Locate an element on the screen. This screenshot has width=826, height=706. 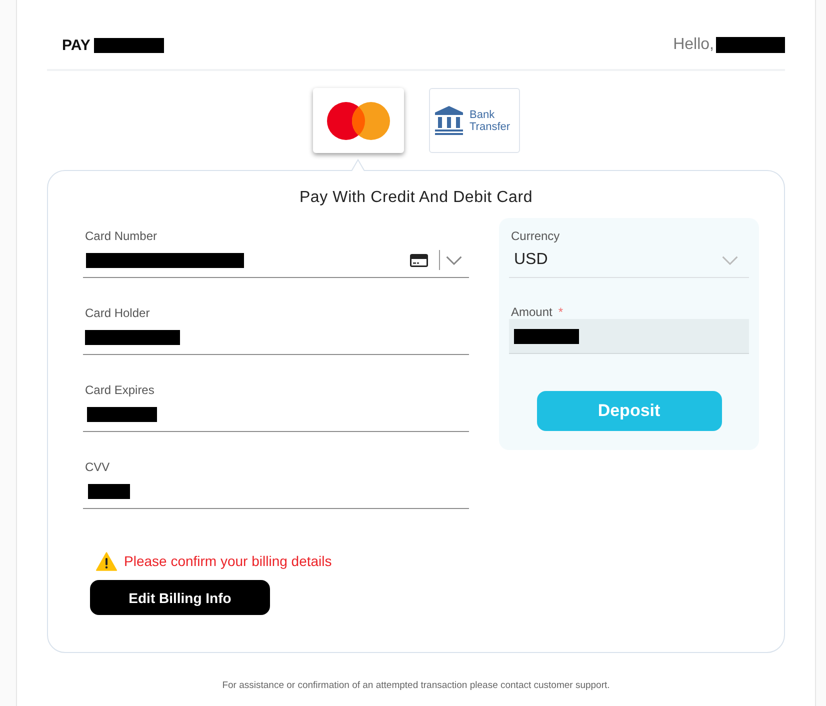
bank-building-icon is located at coordinates (448, 120).